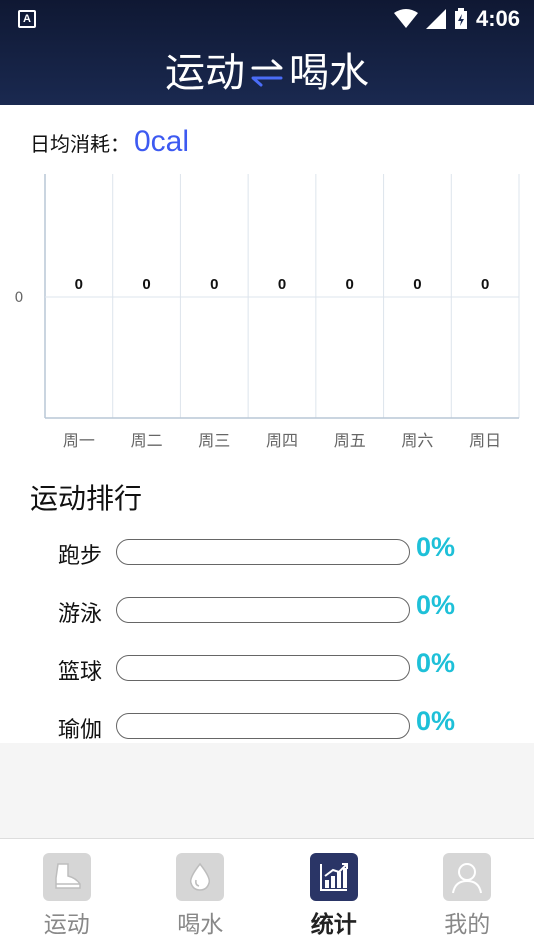 This screenshot has height=950, width=534. I want to click on nav-label: 我的, so click(467, 925).